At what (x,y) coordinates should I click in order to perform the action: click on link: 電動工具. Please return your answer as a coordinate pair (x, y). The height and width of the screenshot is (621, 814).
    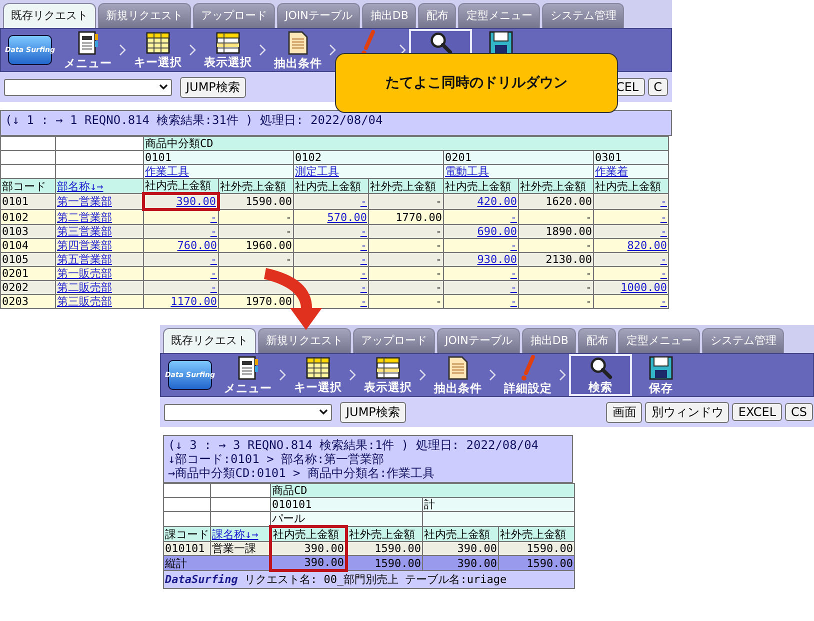
    Looking at the image, I should click on (467, 171).